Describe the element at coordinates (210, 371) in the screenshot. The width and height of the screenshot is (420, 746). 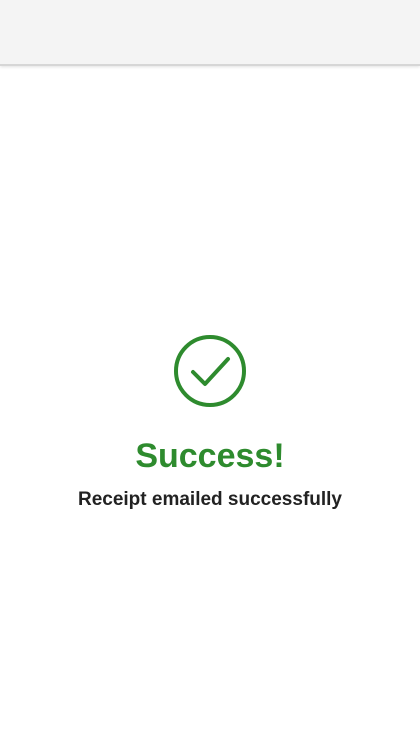
I see `check-circle-icon` at that location.